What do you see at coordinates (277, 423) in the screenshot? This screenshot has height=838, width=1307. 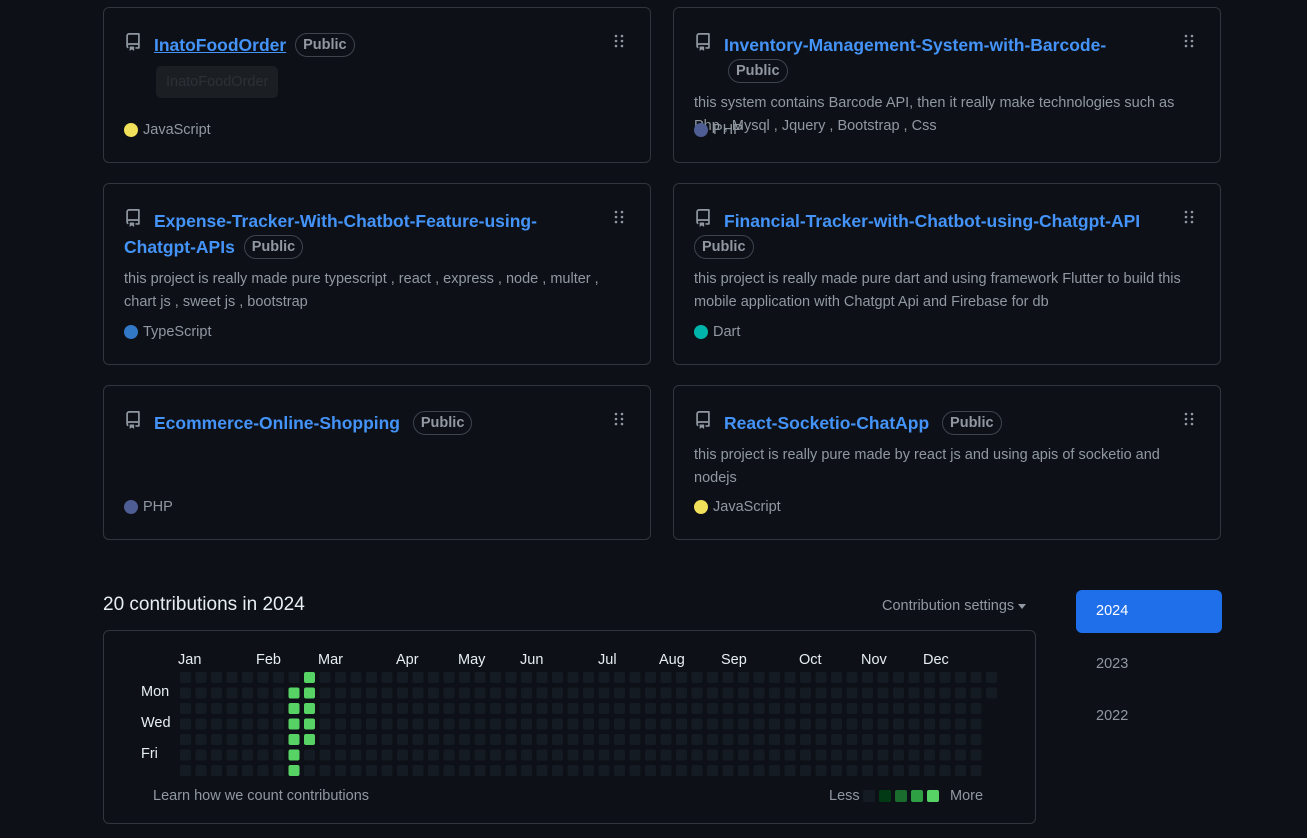 I see `repo-name-link: Ecommerce-Online-Shopping` at bounding box center [277, 423].